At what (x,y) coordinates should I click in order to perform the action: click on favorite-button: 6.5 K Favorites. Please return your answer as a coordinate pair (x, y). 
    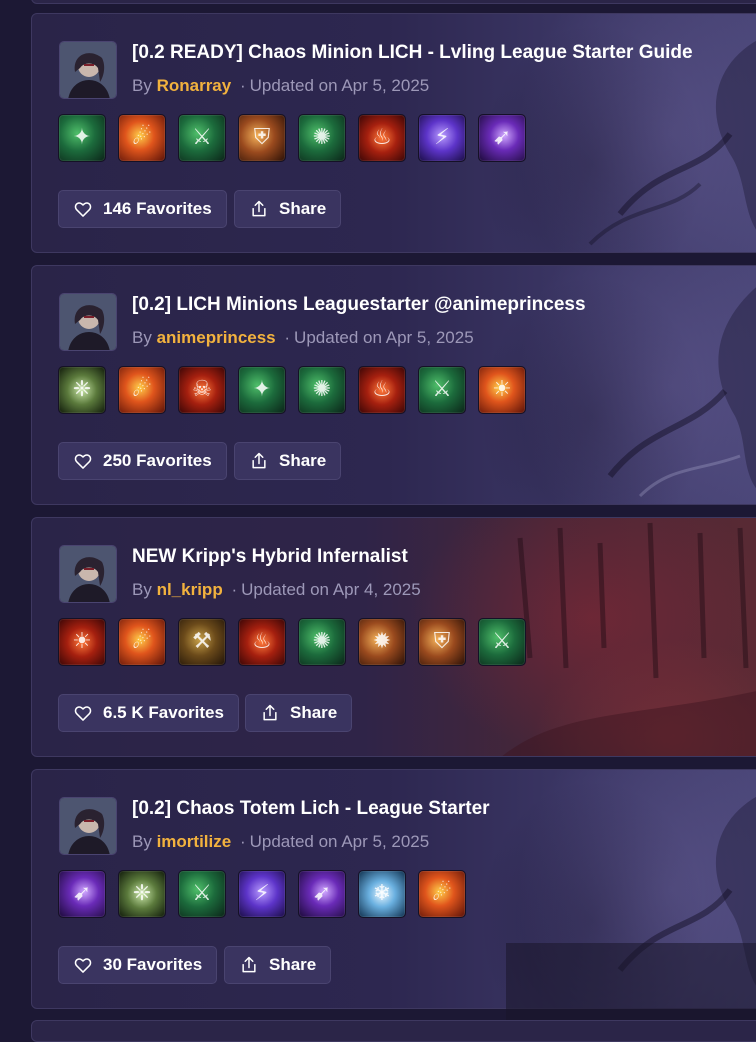
    Looking at the image, I should click on (148, 713).